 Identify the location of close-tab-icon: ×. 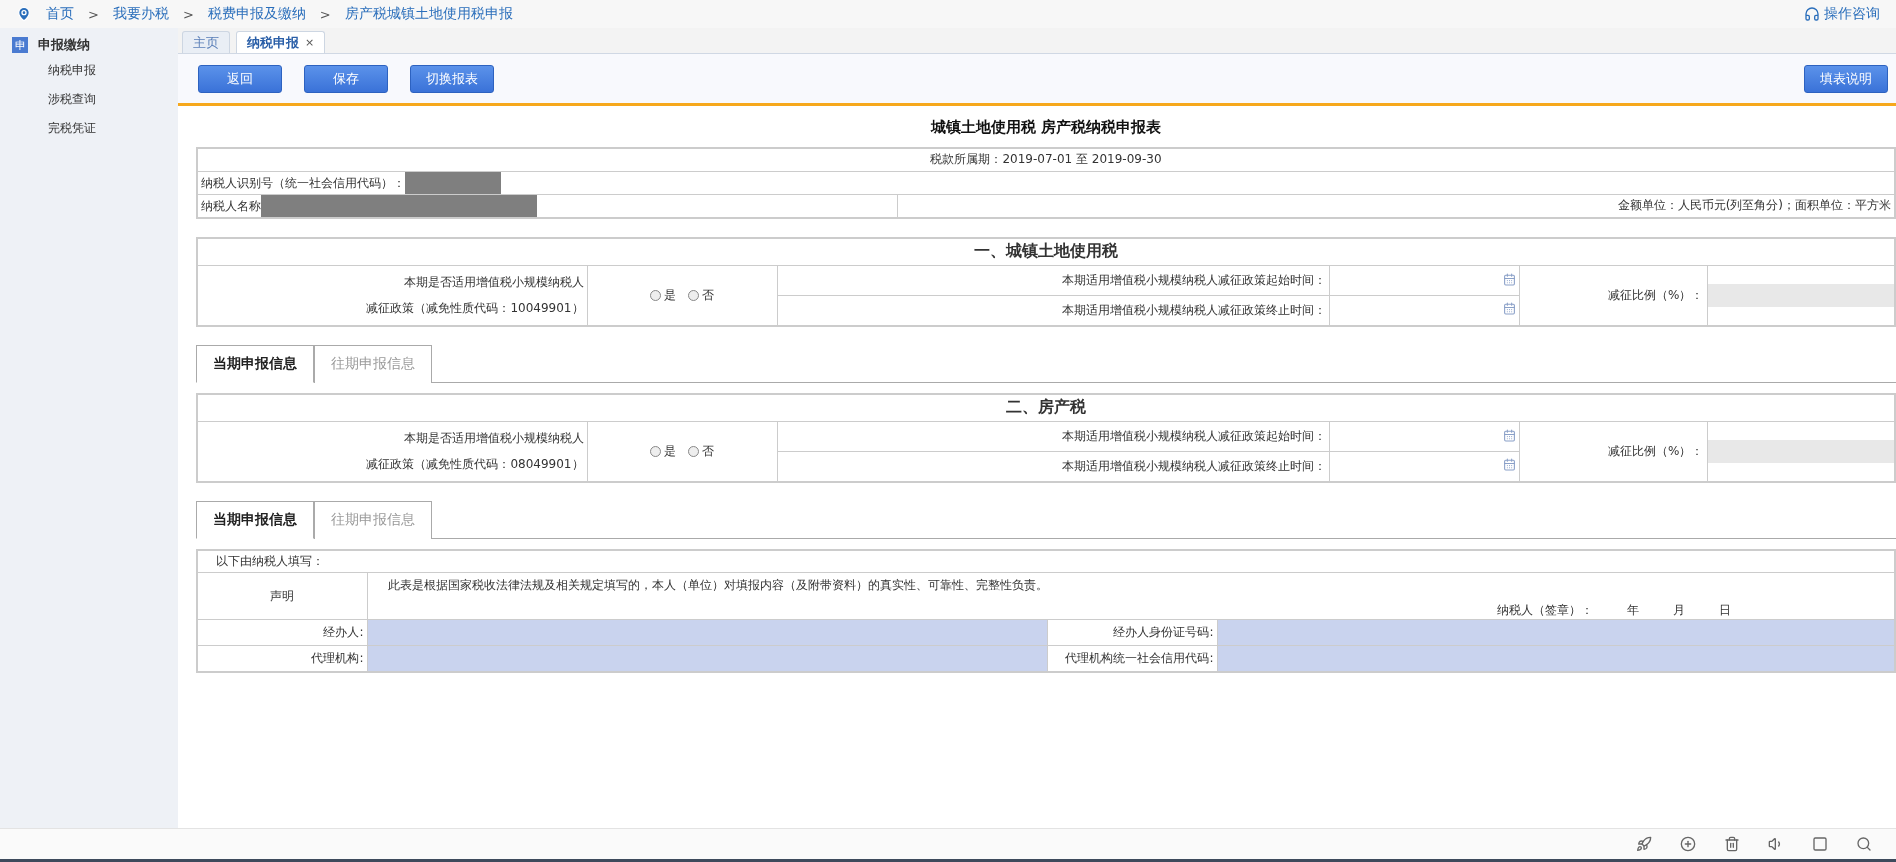
(310, 42).